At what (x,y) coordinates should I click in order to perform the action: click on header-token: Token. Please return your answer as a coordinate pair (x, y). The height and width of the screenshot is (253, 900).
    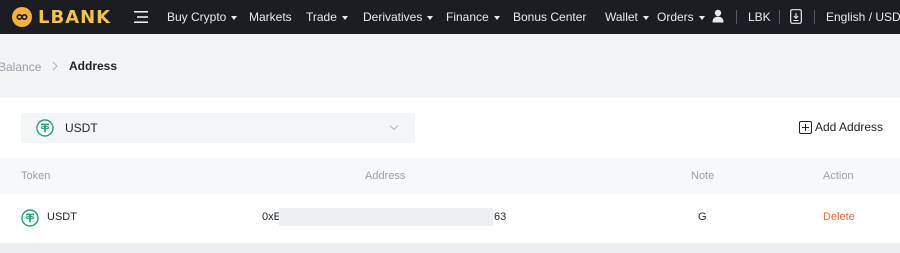
    Looking at the image, I should click on (36, 176).